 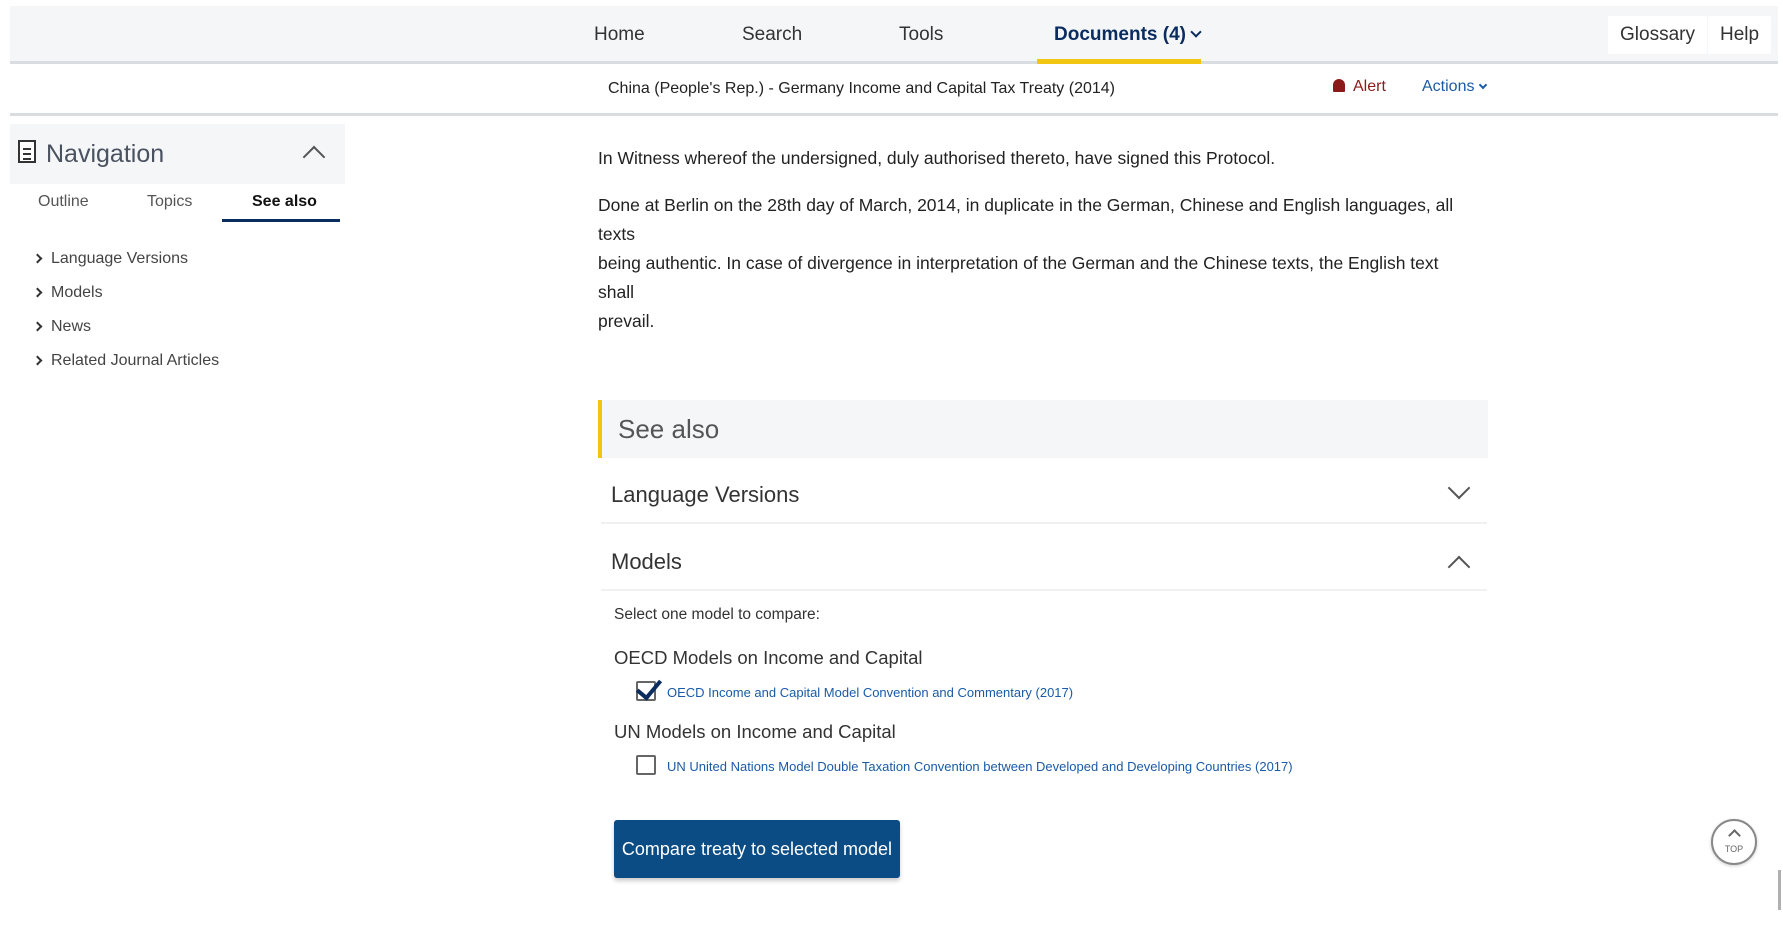 I want to click on nav-documents: Documents (4), so click(x=1128, y=35).